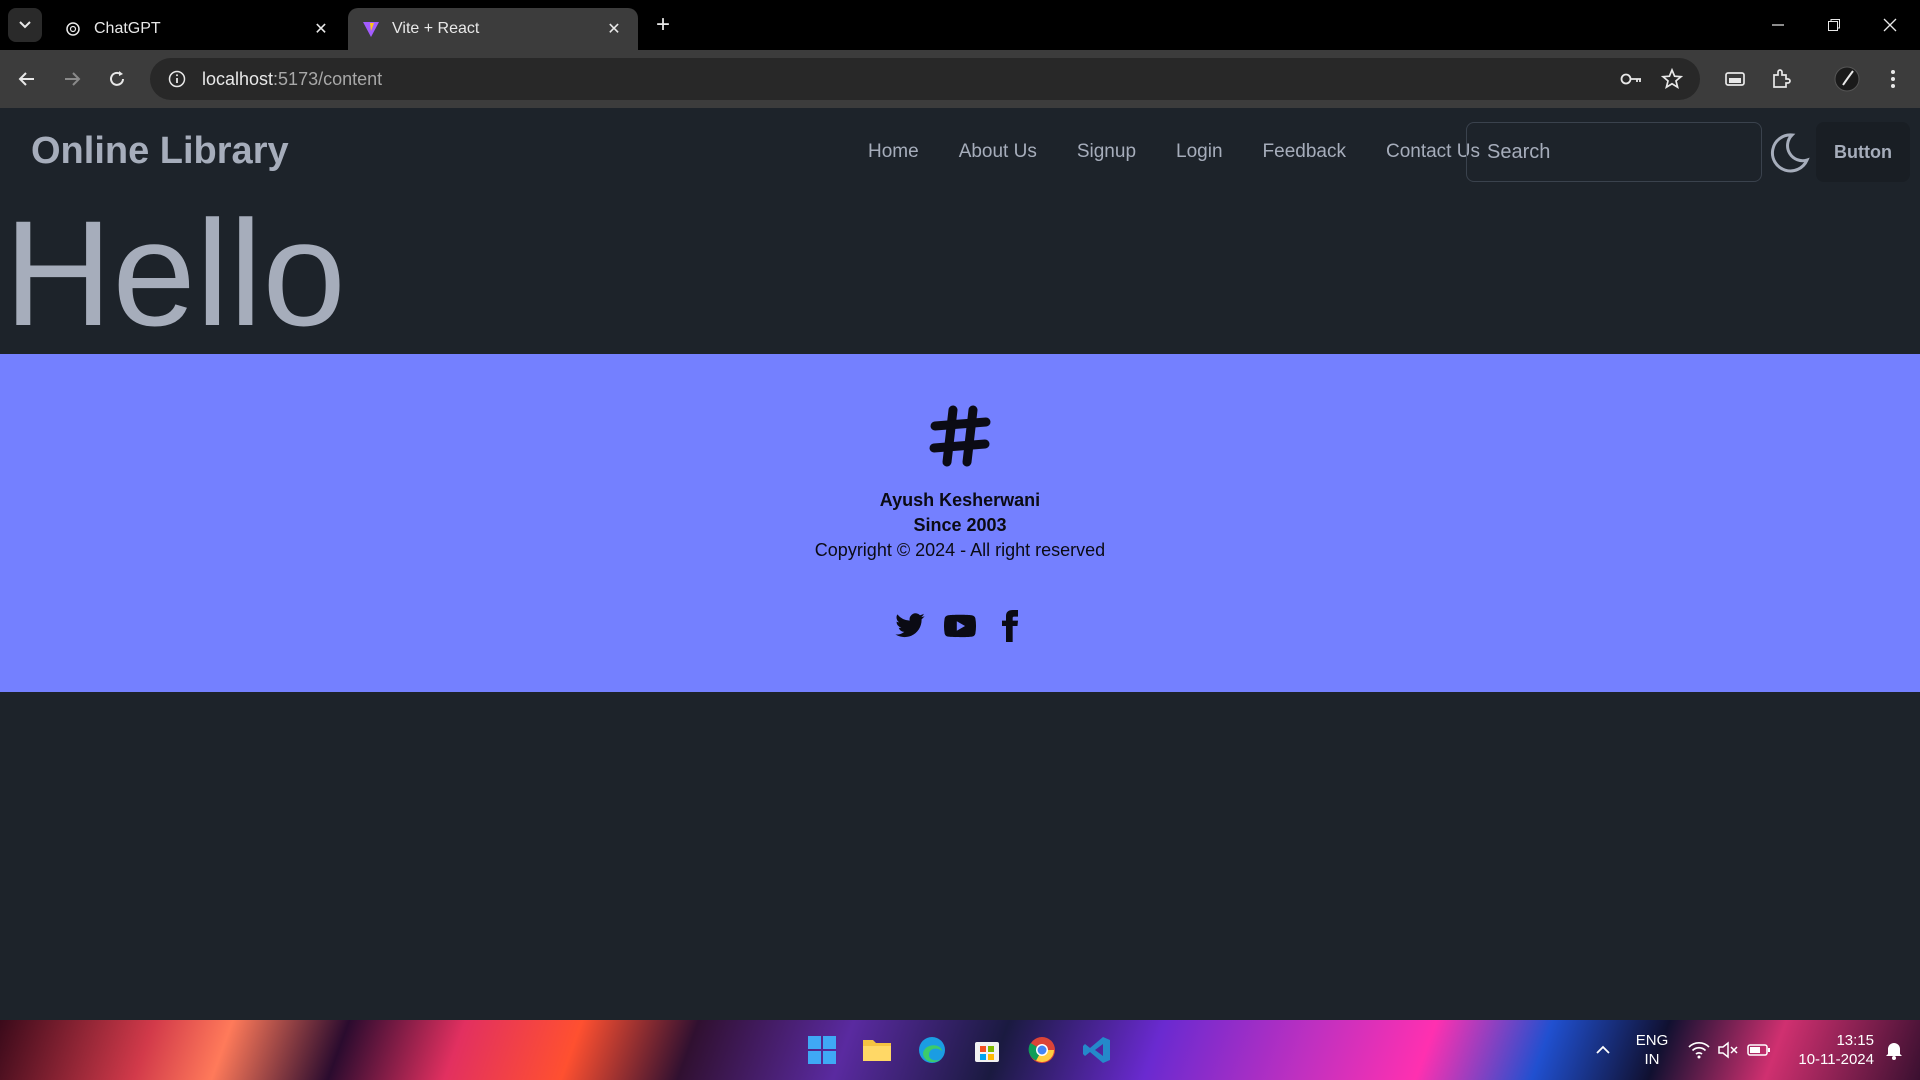  I want to click on wifi-icon, so click(1699, 1050).